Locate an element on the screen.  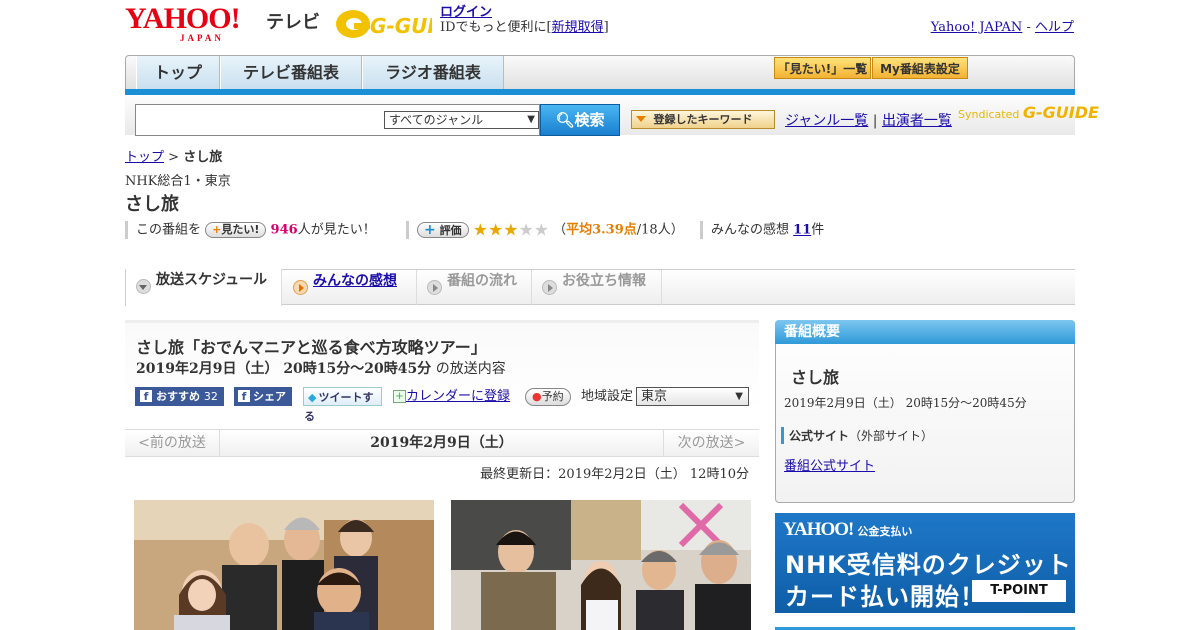
breadcrumb: トップ > さし旅 is located at coordinates (173, 155).